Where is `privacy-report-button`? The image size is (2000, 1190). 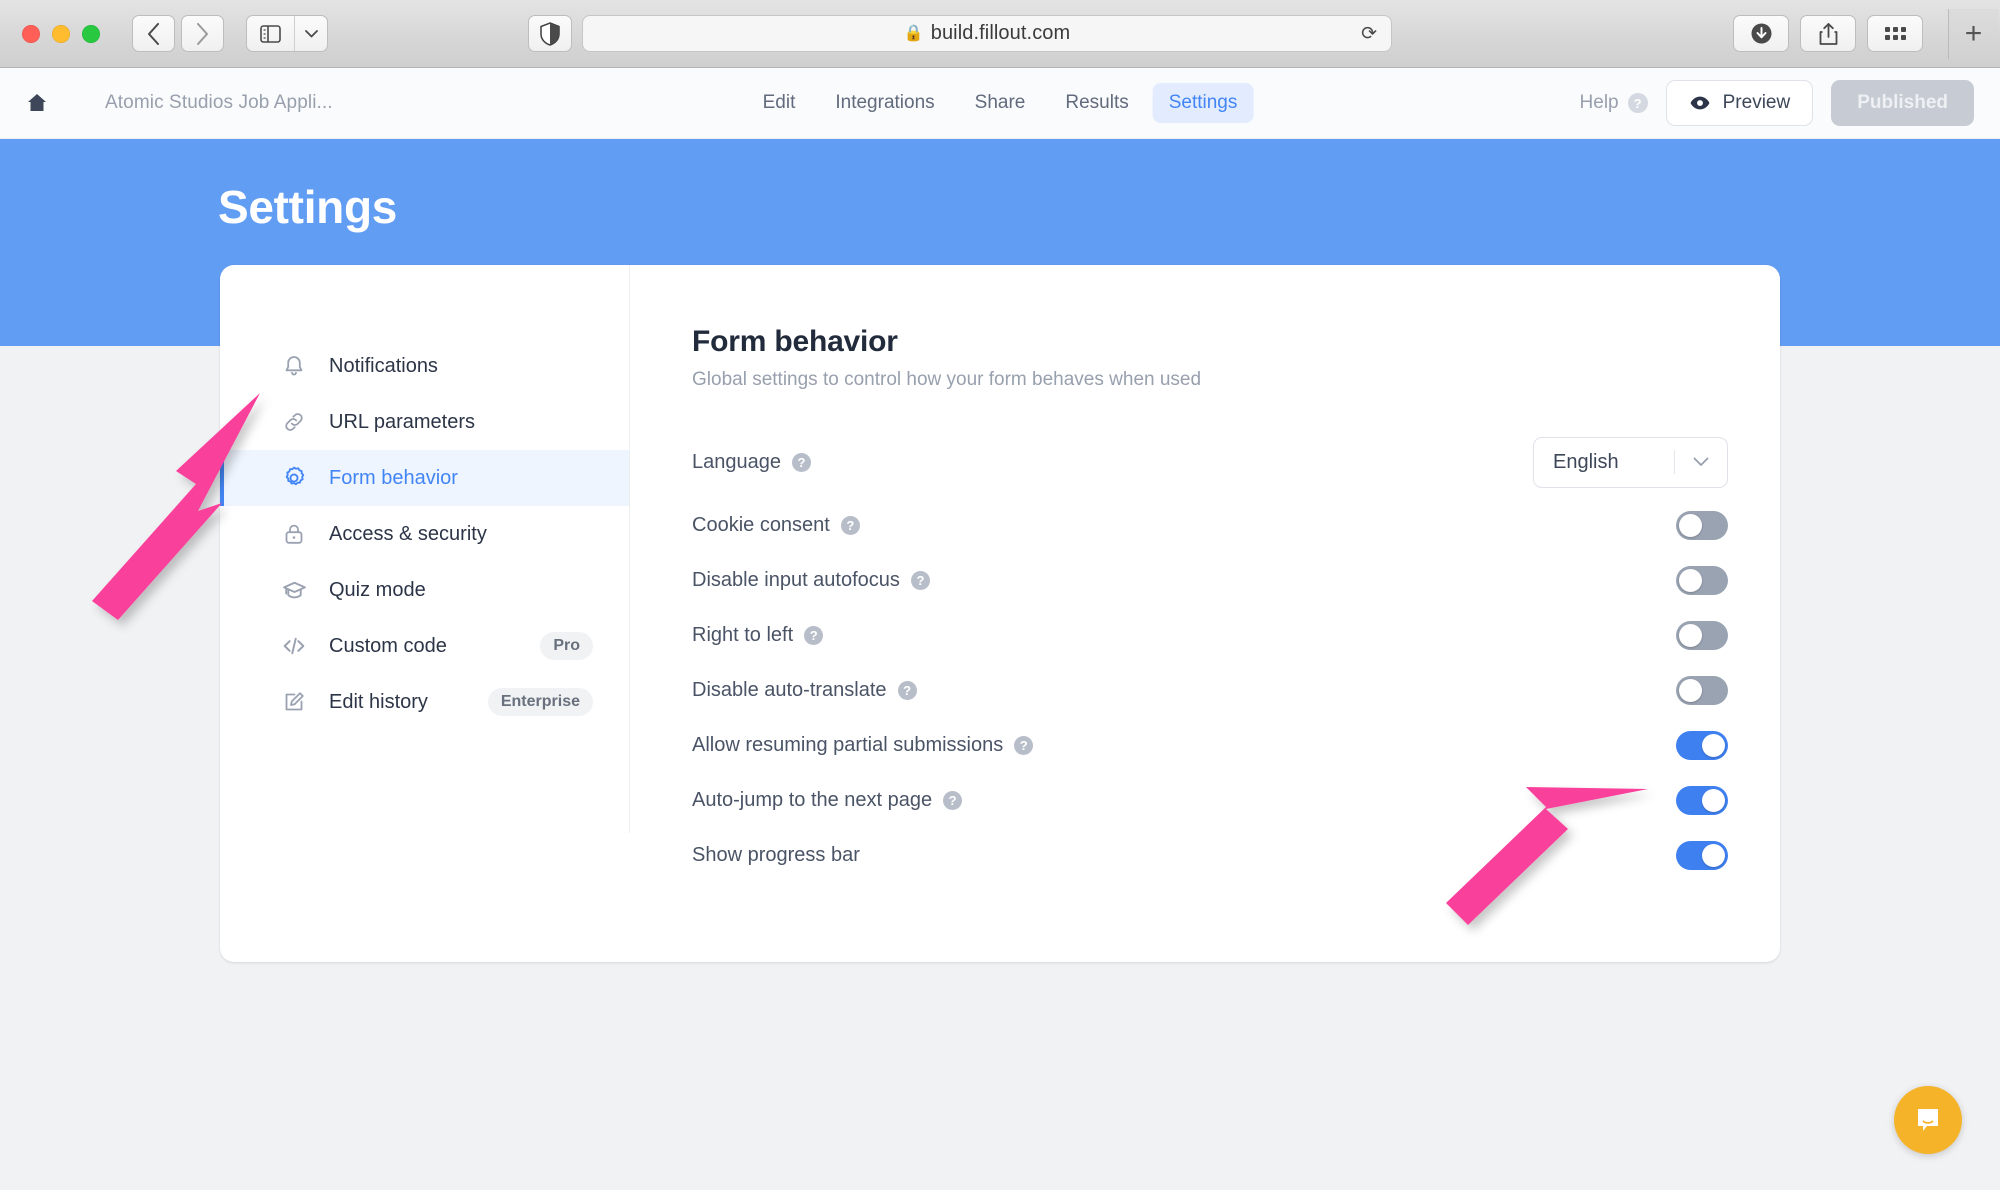 privacy-report-button is located at coordinates (550, 33).